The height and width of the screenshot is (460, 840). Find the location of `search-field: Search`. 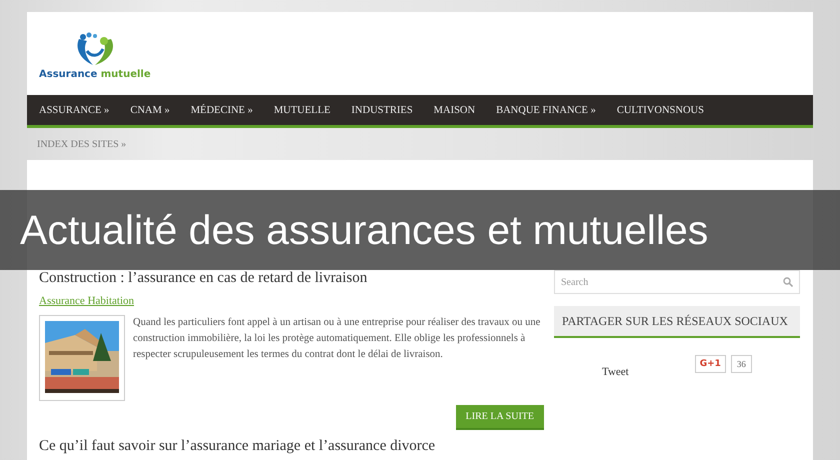

search-field: Search is located at coordinates (677, 282).